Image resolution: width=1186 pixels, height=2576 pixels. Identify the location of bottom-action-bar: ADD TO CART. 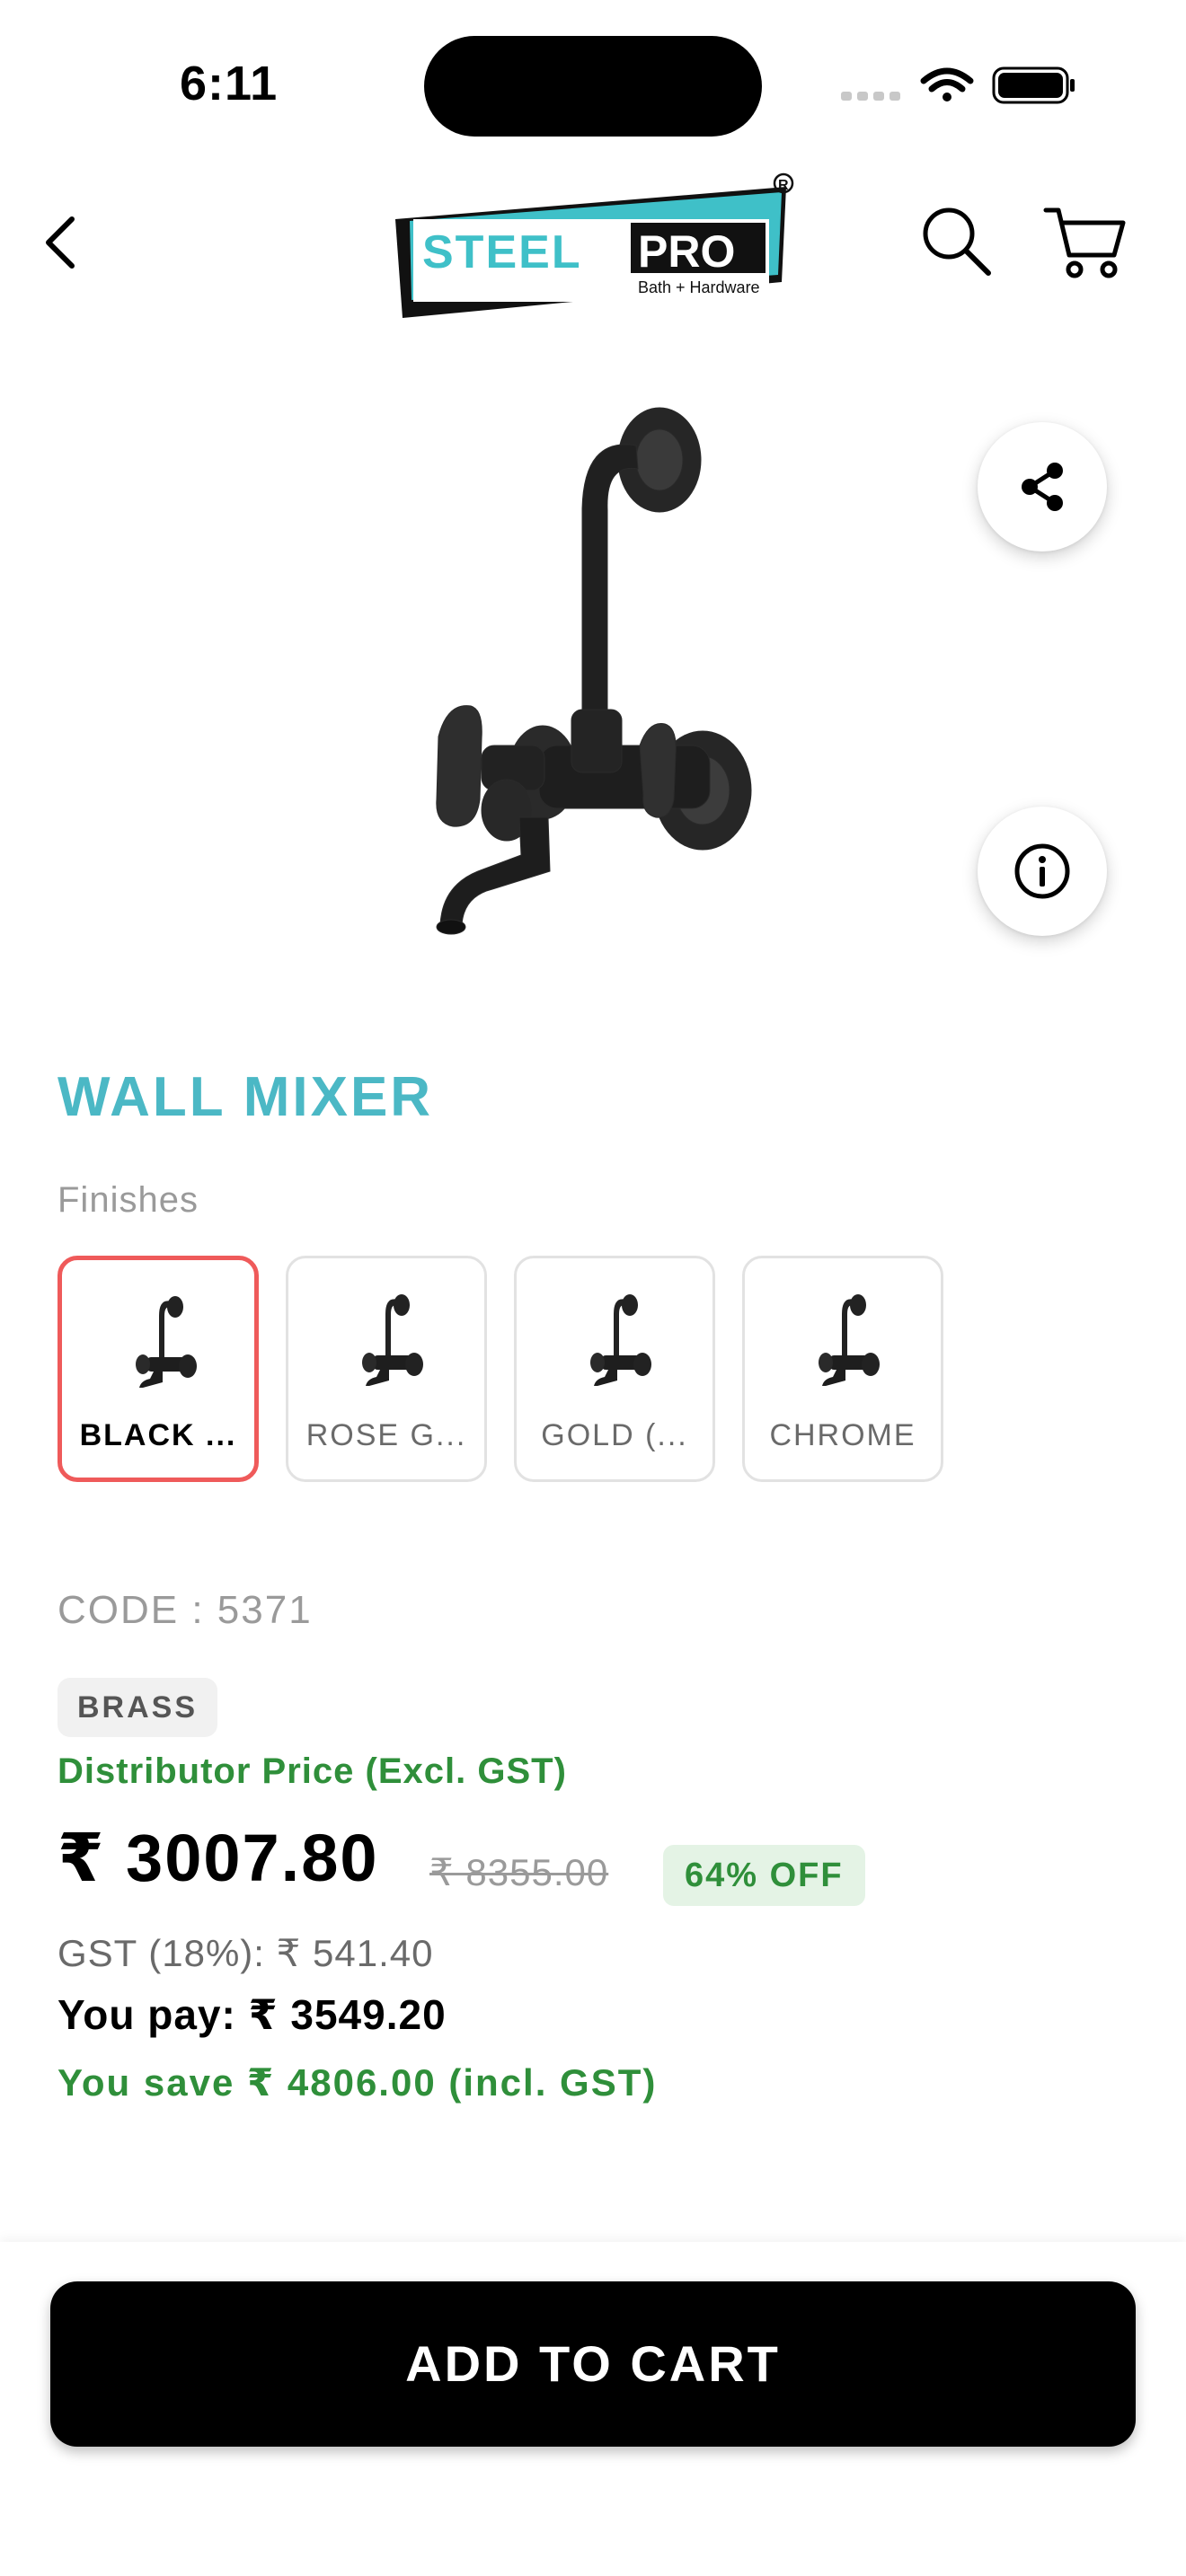
(593, 2409).